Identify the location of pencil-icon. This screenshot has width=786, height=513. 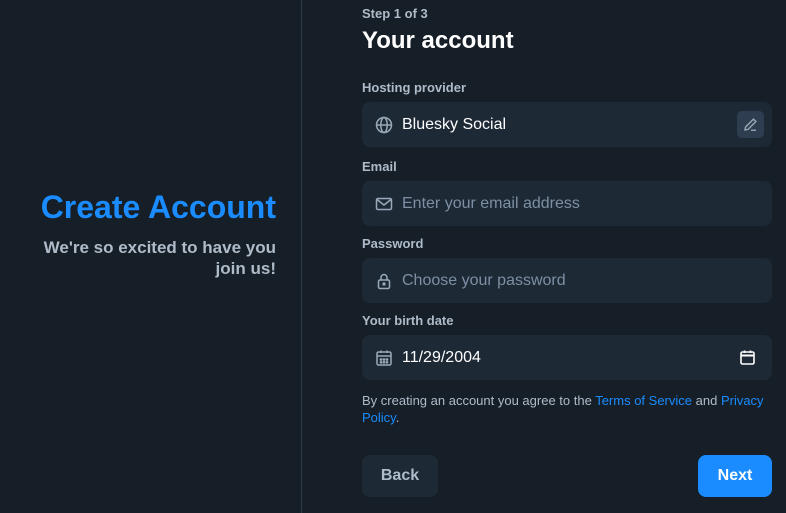
(750, 124).